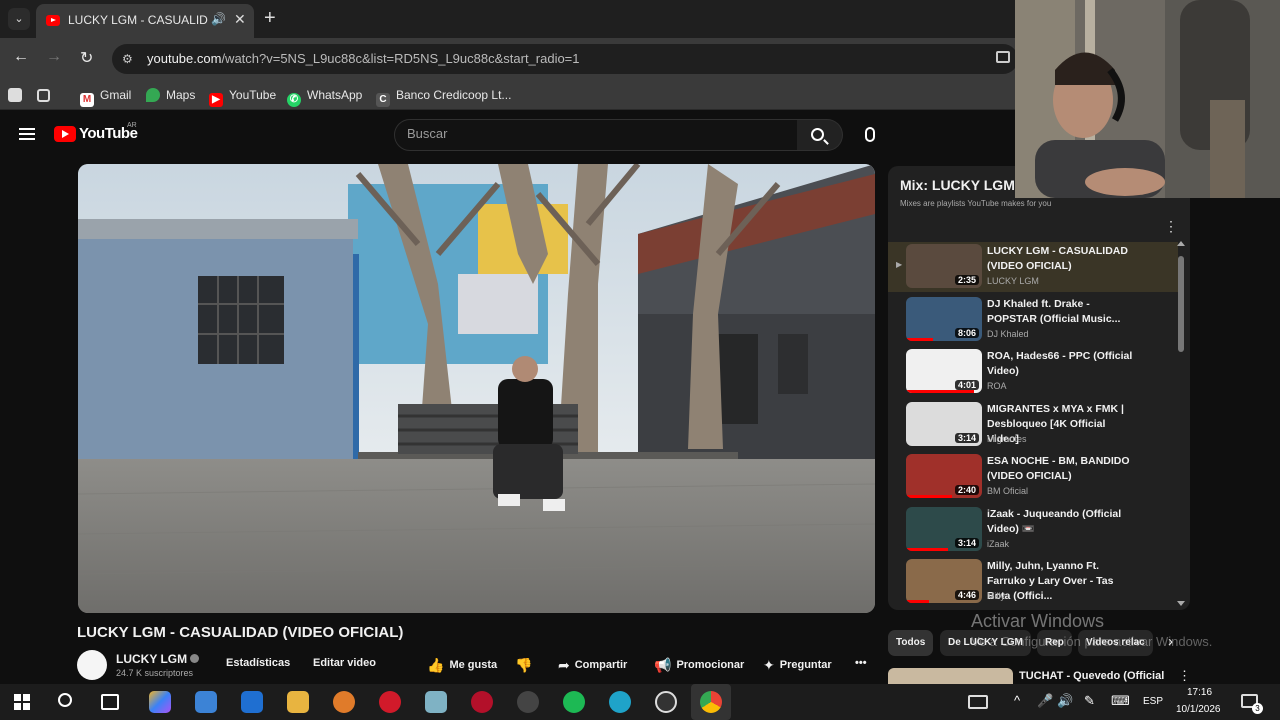  What do you see at coordinates (252, 702) in the screenshot?
I see `outlook-icon` at bounding box center [252, 702].